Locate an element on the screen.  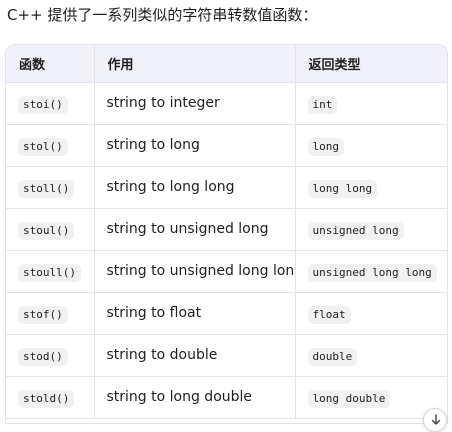
function-cell: stod() is located at coordinates (50, 355).